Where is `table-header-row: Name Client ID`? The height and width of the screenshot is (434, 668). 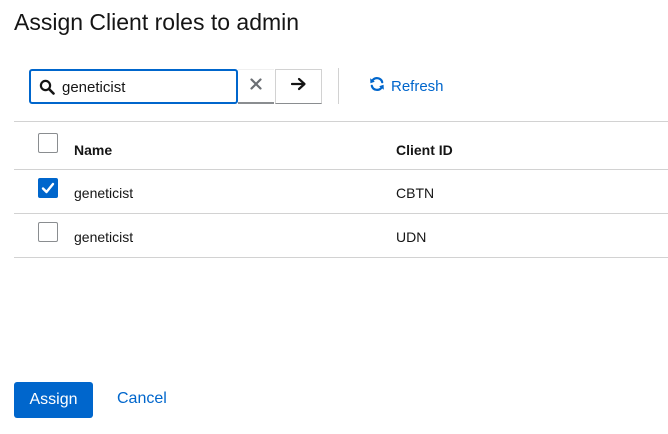
table-header-row: Name Client ID is located at coordinates (341, 145).